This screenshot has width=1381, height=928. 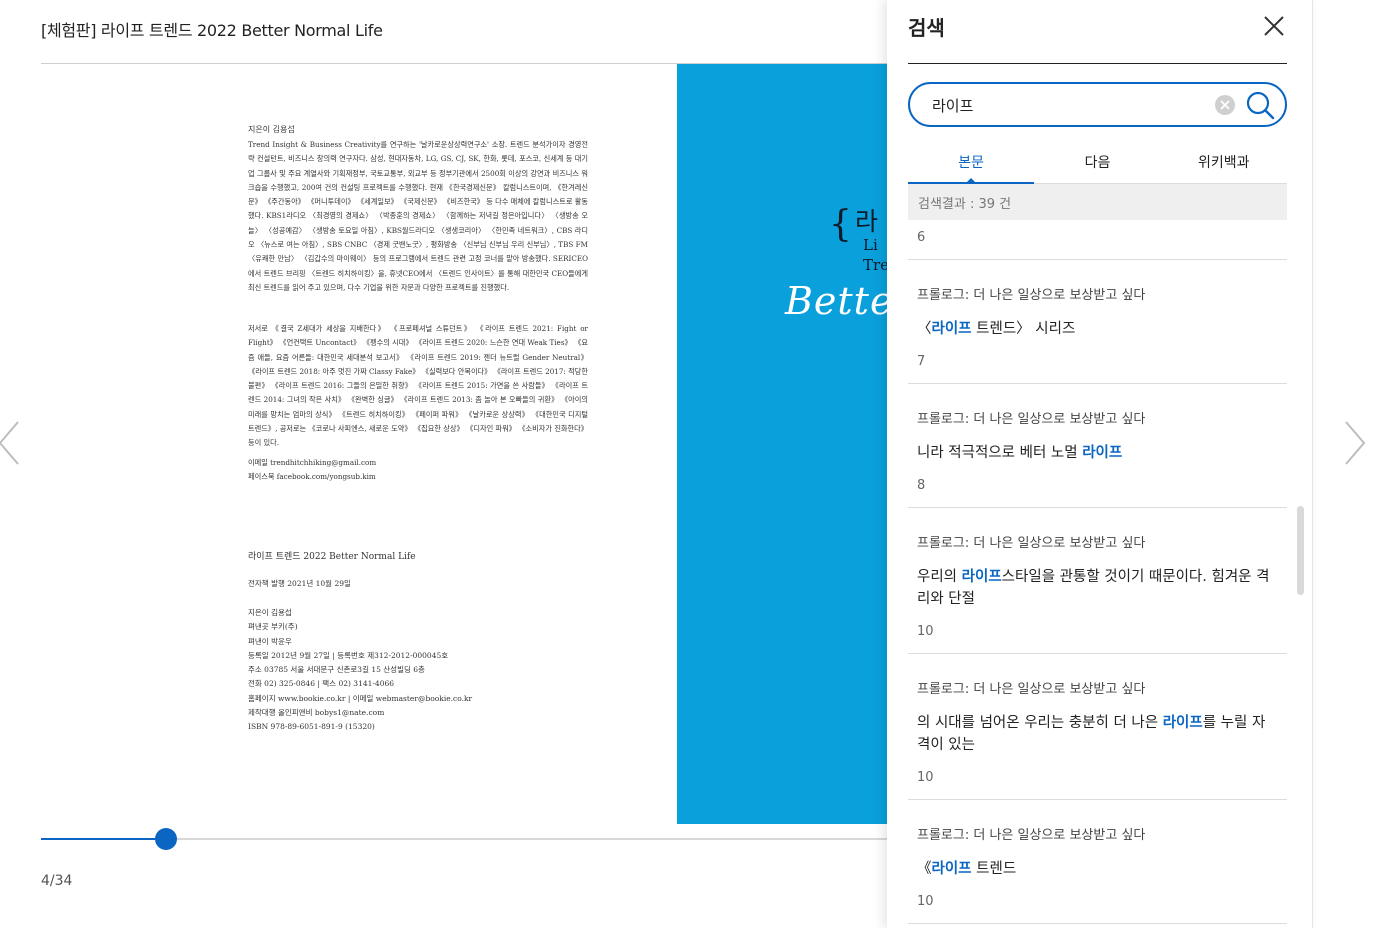 I want to click on colophon-line: 전화 02) 325-0846 | 팩스 02) 3141-4066, so click(x=321, y=684).